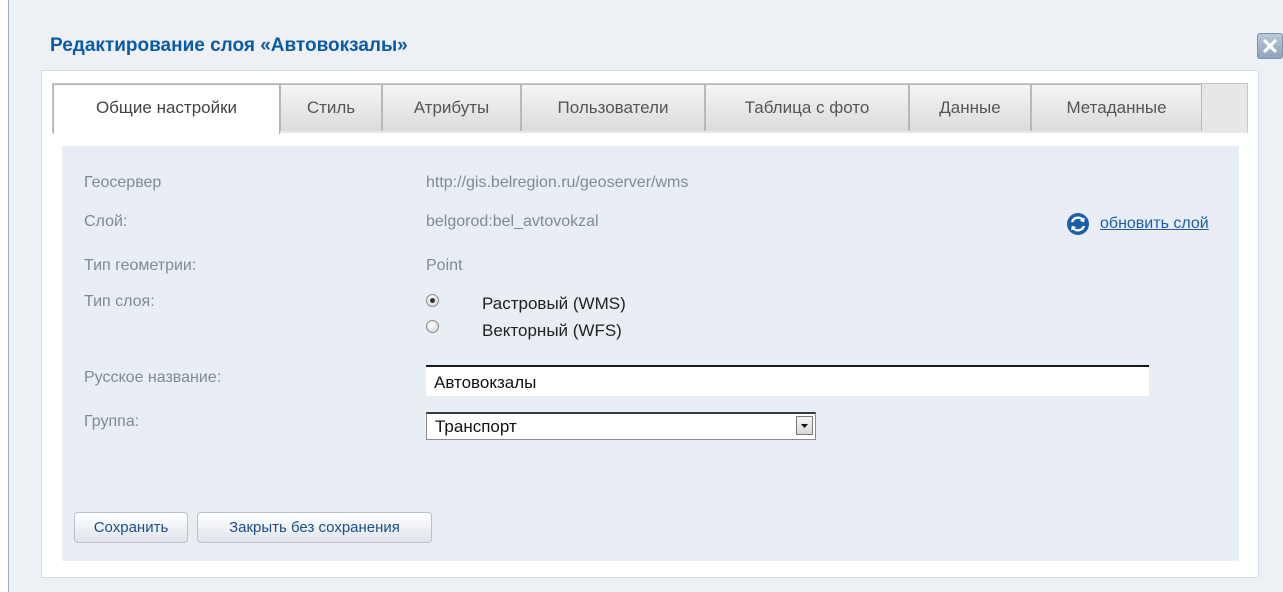 This screenshot has width=1283, height=592. I want to click on refresh-layer-label: обновить слой, so click(1154, 223).